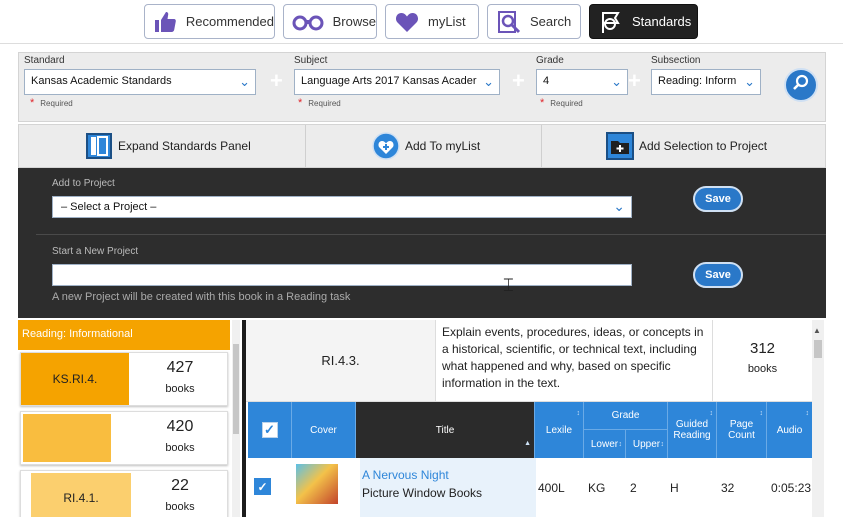 This screenshot has width=843, height=517. What do you see at coordinates (386, 146) in the screenshot?
I see `heart-plus-icon` at bounding box center [386, 146].